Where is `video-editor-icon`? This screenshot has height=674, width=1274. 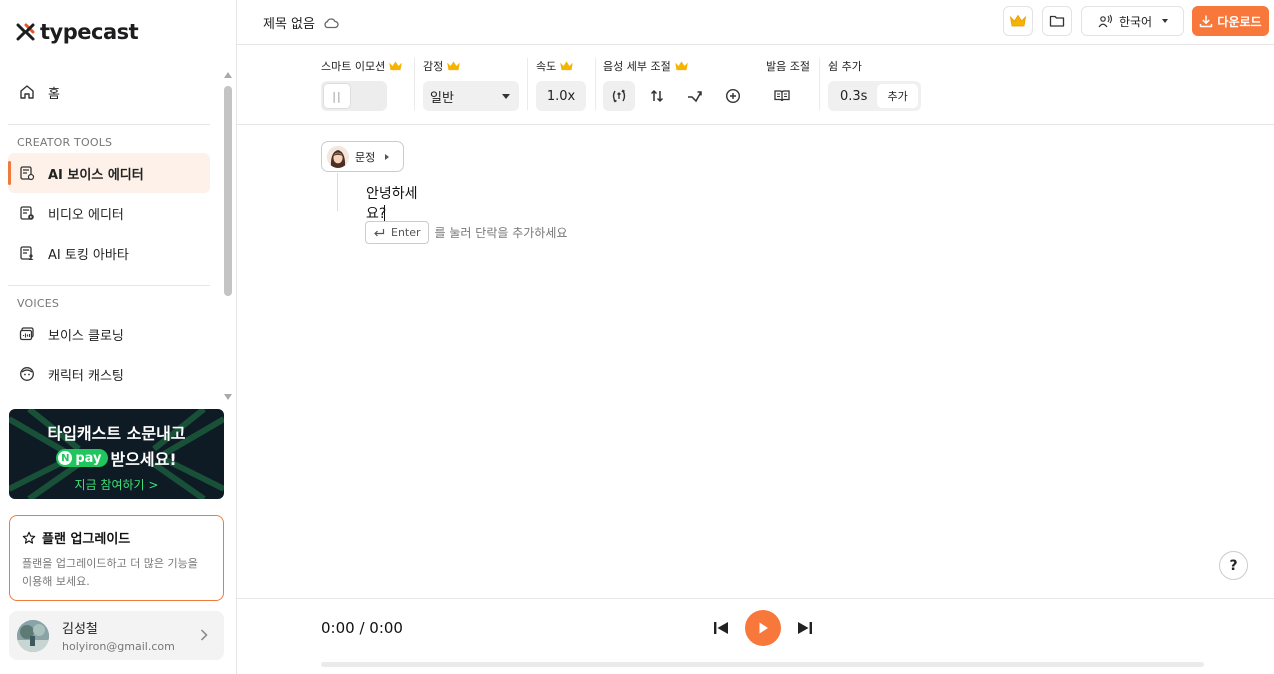 video-editor-icon is located at coordinates (27, 213).